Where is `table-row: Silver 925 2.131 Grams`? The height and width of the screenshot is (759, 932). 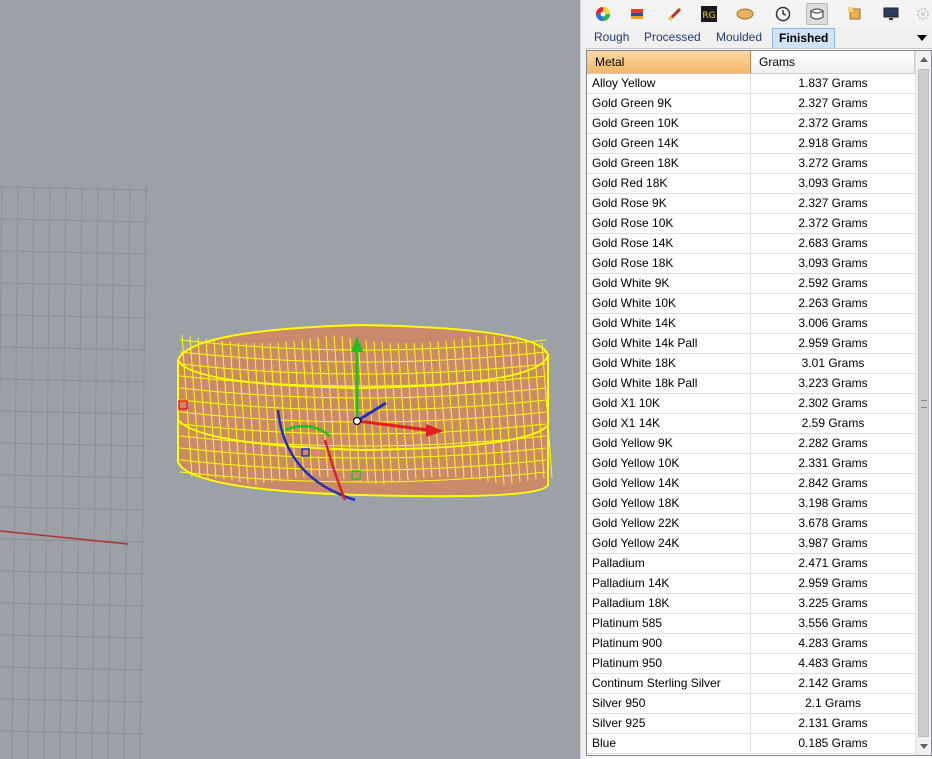
table-row: Silver 925 2.131 Grams is located at coordinates (751, 724).